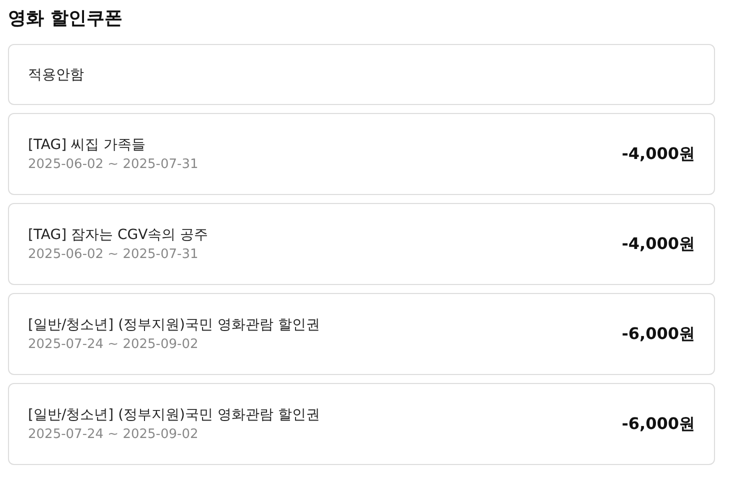 This screenshot has height=488, width=731. I want to click on section-title: 영화 할인쿠폰, so click(66, 19).